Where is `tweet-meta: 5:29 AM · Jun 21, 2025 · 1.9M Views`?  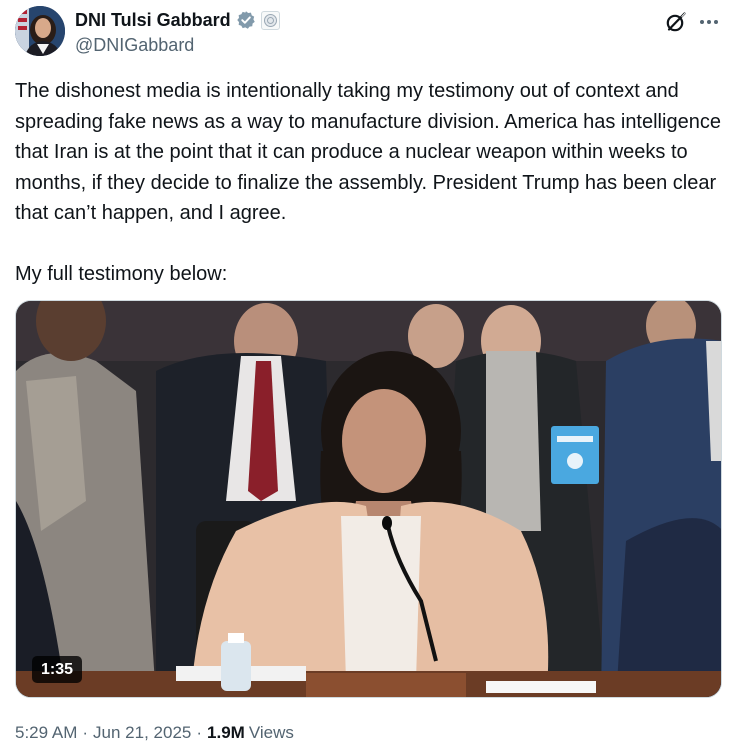 tweet-meta: 5:29 AM · Jun 21, 2025 · 1.9M Views is located at coordinates (154, 733).